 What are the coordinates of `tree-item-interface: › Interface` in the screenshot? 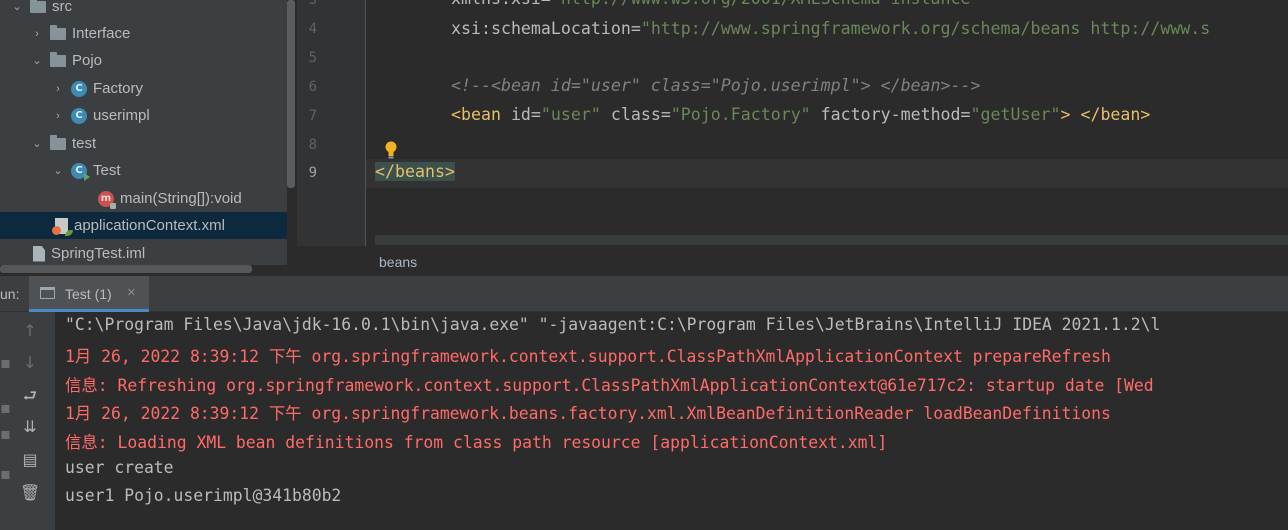 It's located at (143, 33).